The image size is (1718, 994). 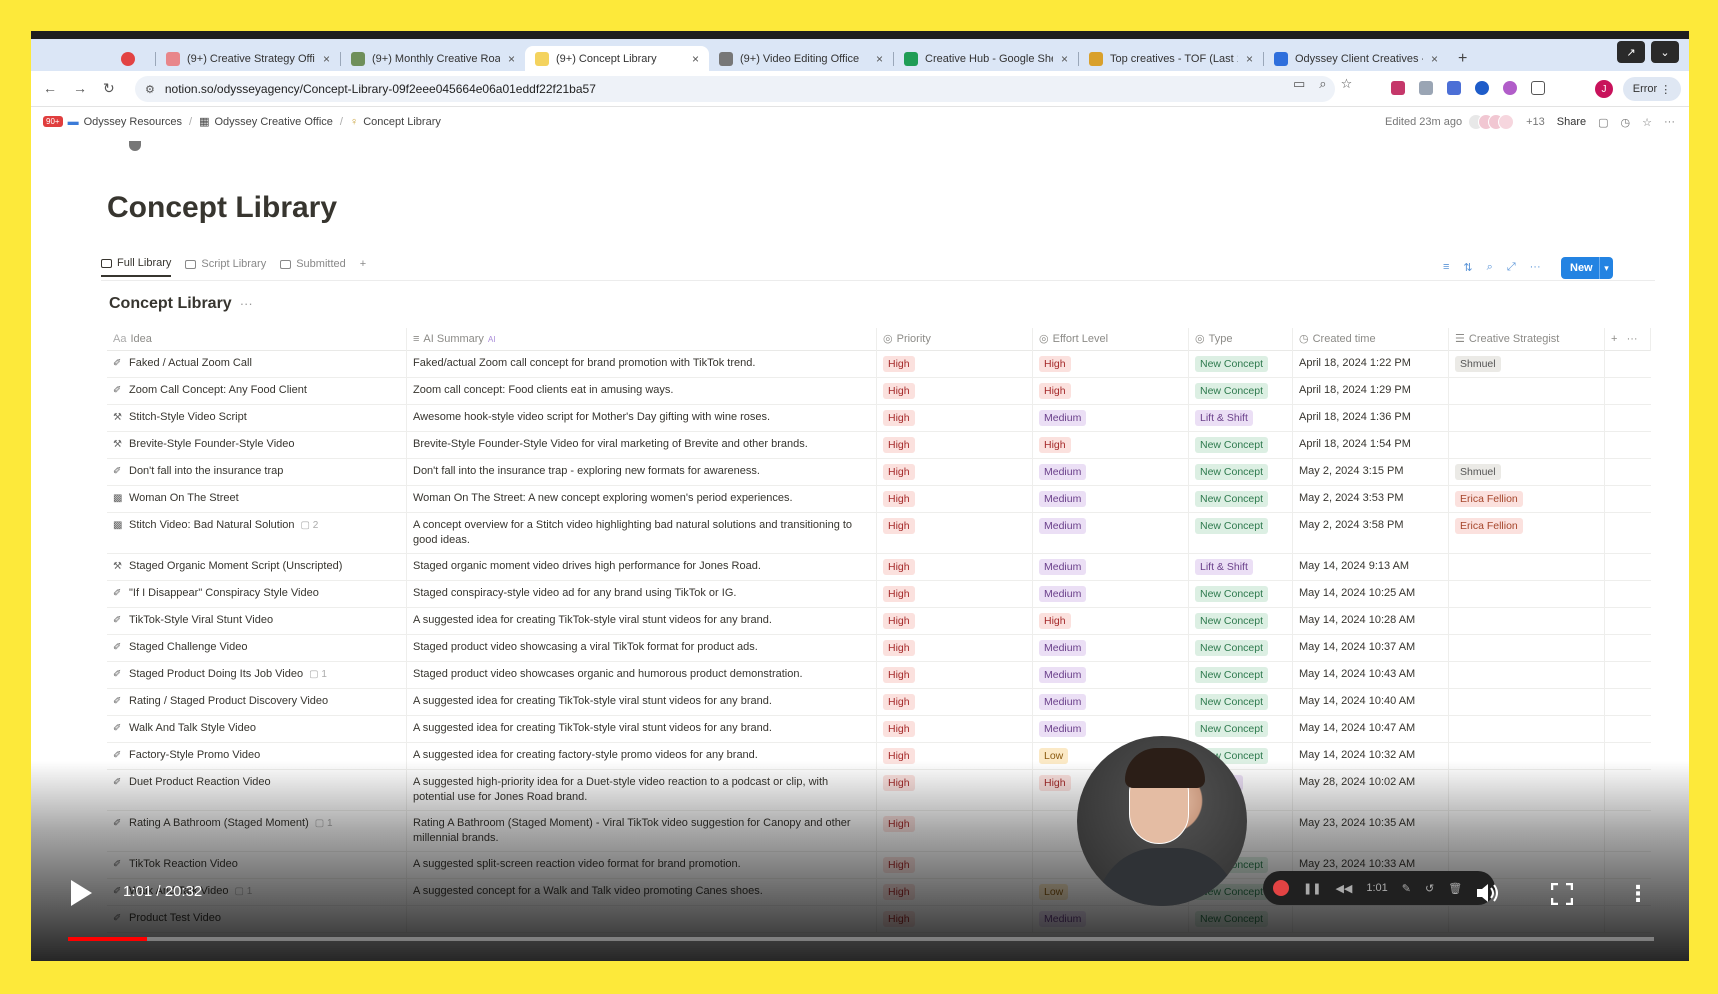 What do you see at coordinates (257, 418) in the screenshot?
I see `idea-cell: ⚒ Stitch-Style Video Script` at bounding box center [257, 418].